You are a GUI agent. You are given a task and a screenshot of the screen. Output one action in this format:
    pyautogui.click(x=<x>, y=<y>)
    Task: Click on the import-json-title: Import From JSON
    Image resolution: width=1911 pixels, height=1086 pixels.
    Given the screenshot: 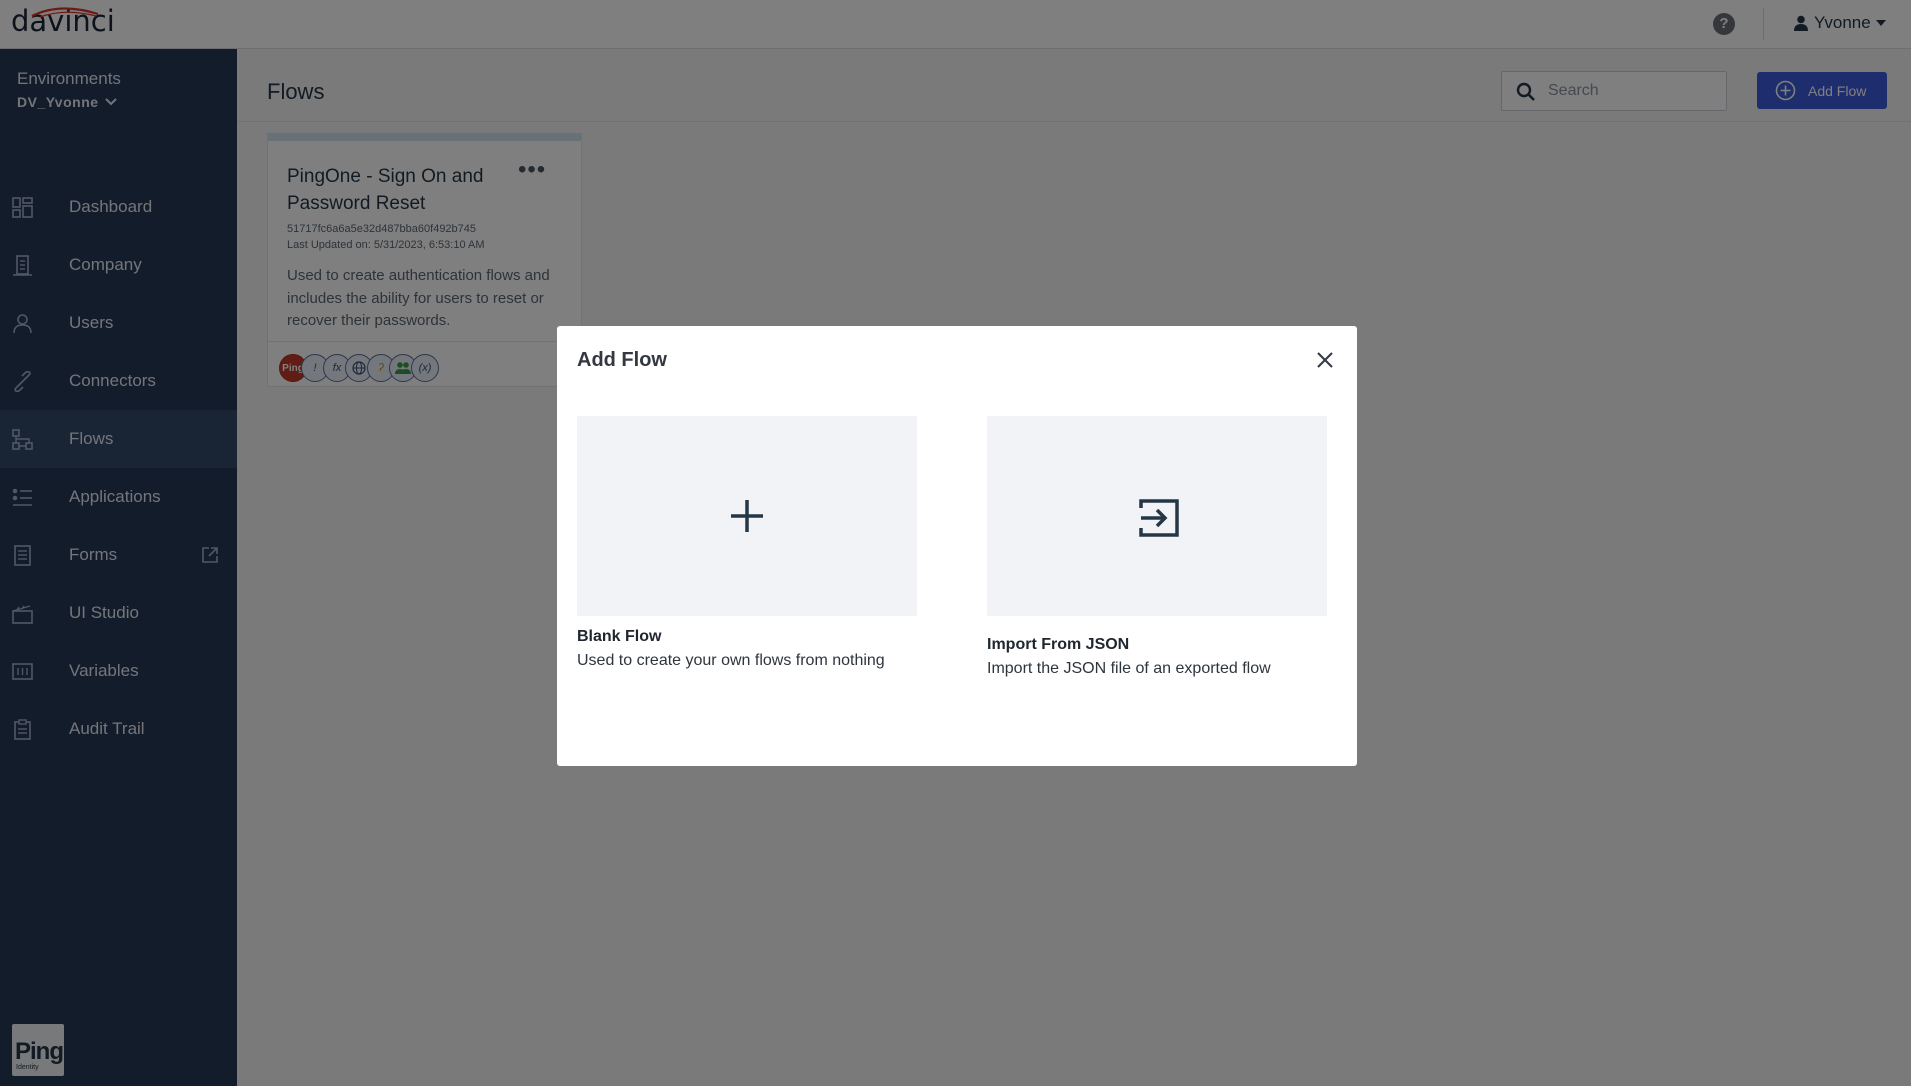 What is the action you would take?
    pyautogui.click(x=1058, y=645)
    